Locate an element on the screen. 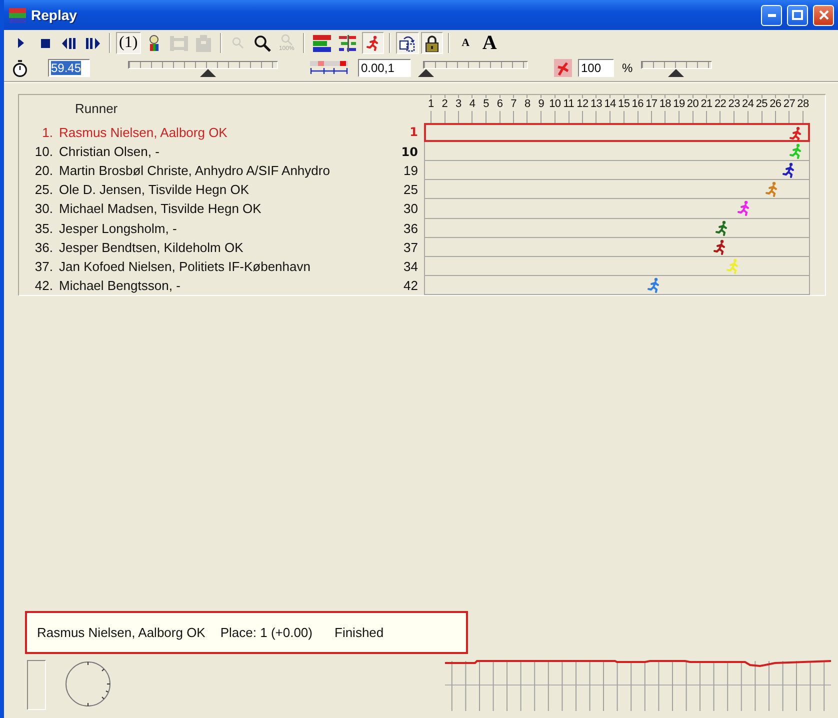 The height and width of the screenshot is (718, 838). rank-cell-text: 36. is located at coordinates (43, 247).